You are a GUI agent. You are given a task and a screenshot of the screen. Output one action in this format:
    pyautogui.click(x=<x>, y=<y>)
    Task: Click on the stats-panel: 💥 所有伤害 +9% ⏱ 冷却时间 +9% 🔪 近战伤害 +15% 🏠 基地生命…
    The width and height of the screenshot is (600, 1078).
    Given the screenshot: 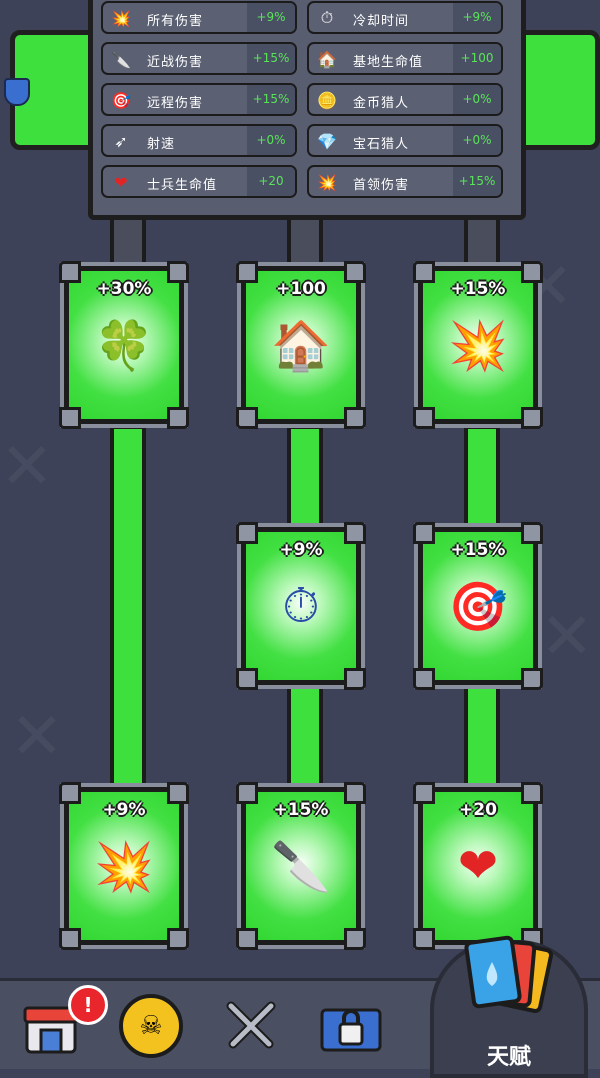 What is the action you would take?
    pyautogui.click(x=307, y=110)
    